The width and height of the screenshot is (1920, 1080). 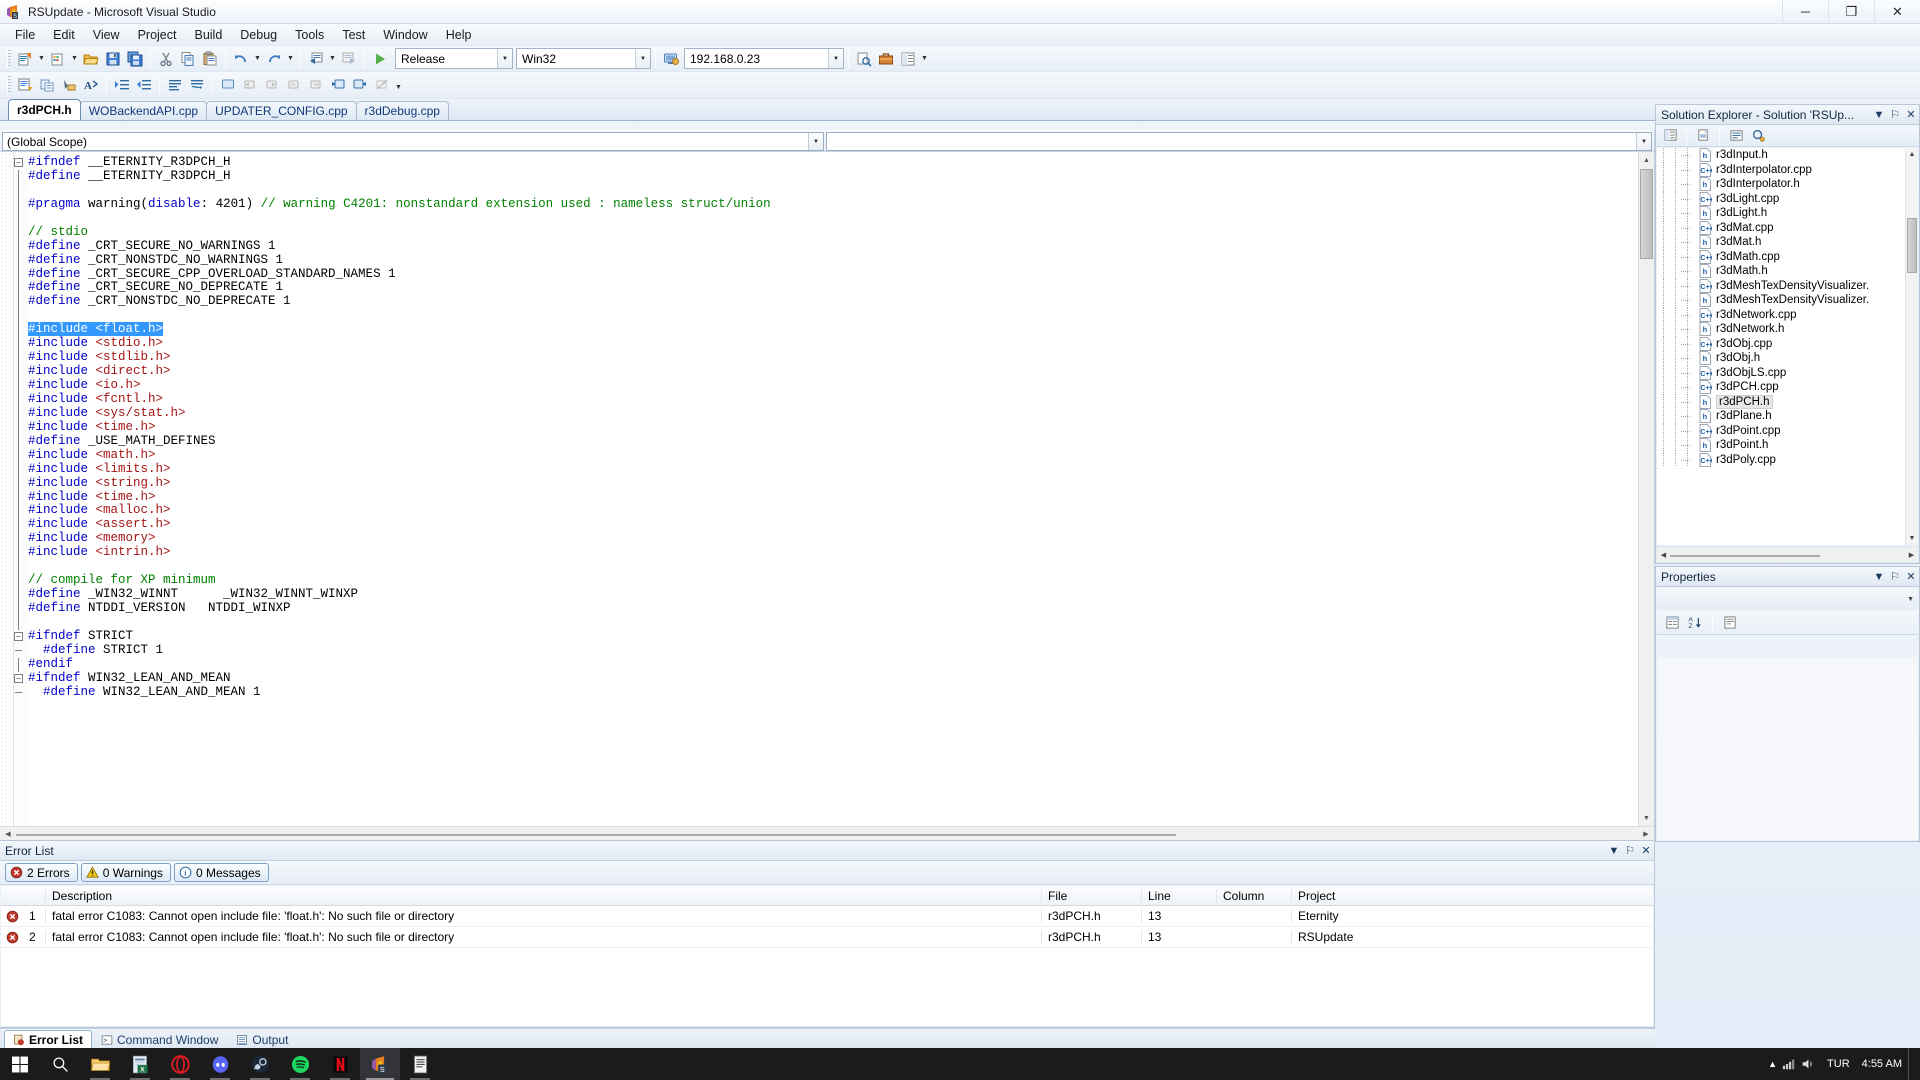 What do you see at coordinates (1758, 135) in the screenshot?
I see `refresh-icon` at bounding box center [1758, 135].